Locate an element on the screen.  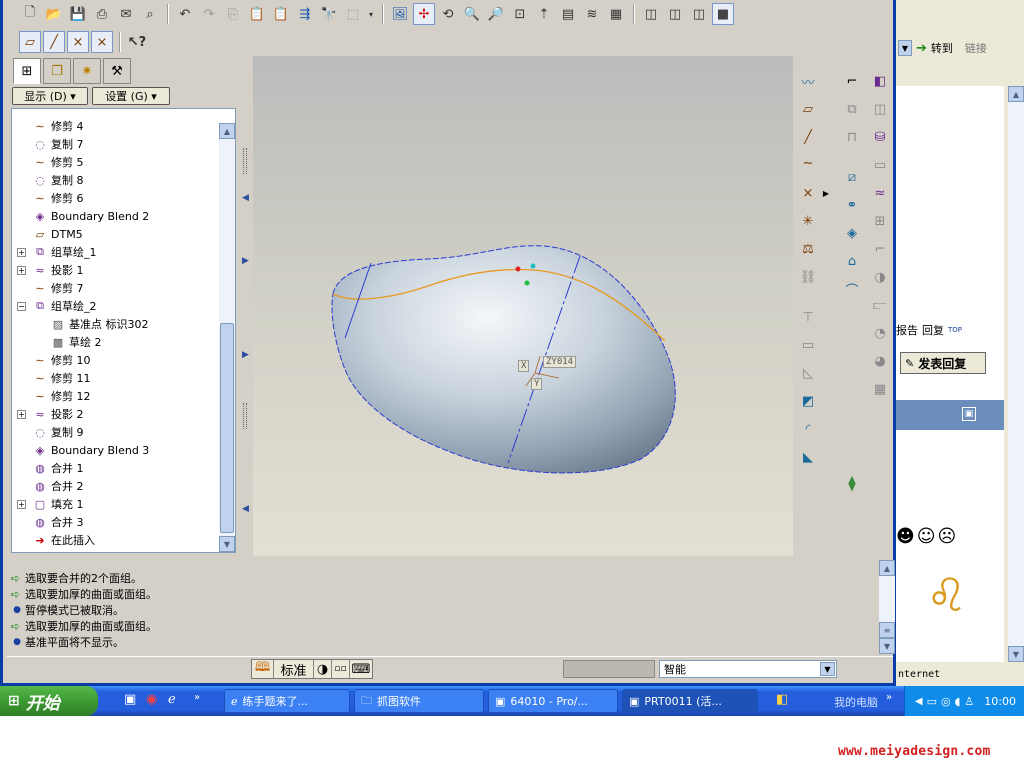
intersect-tool-icon: ⫍ is located at coordinates (880, 305).